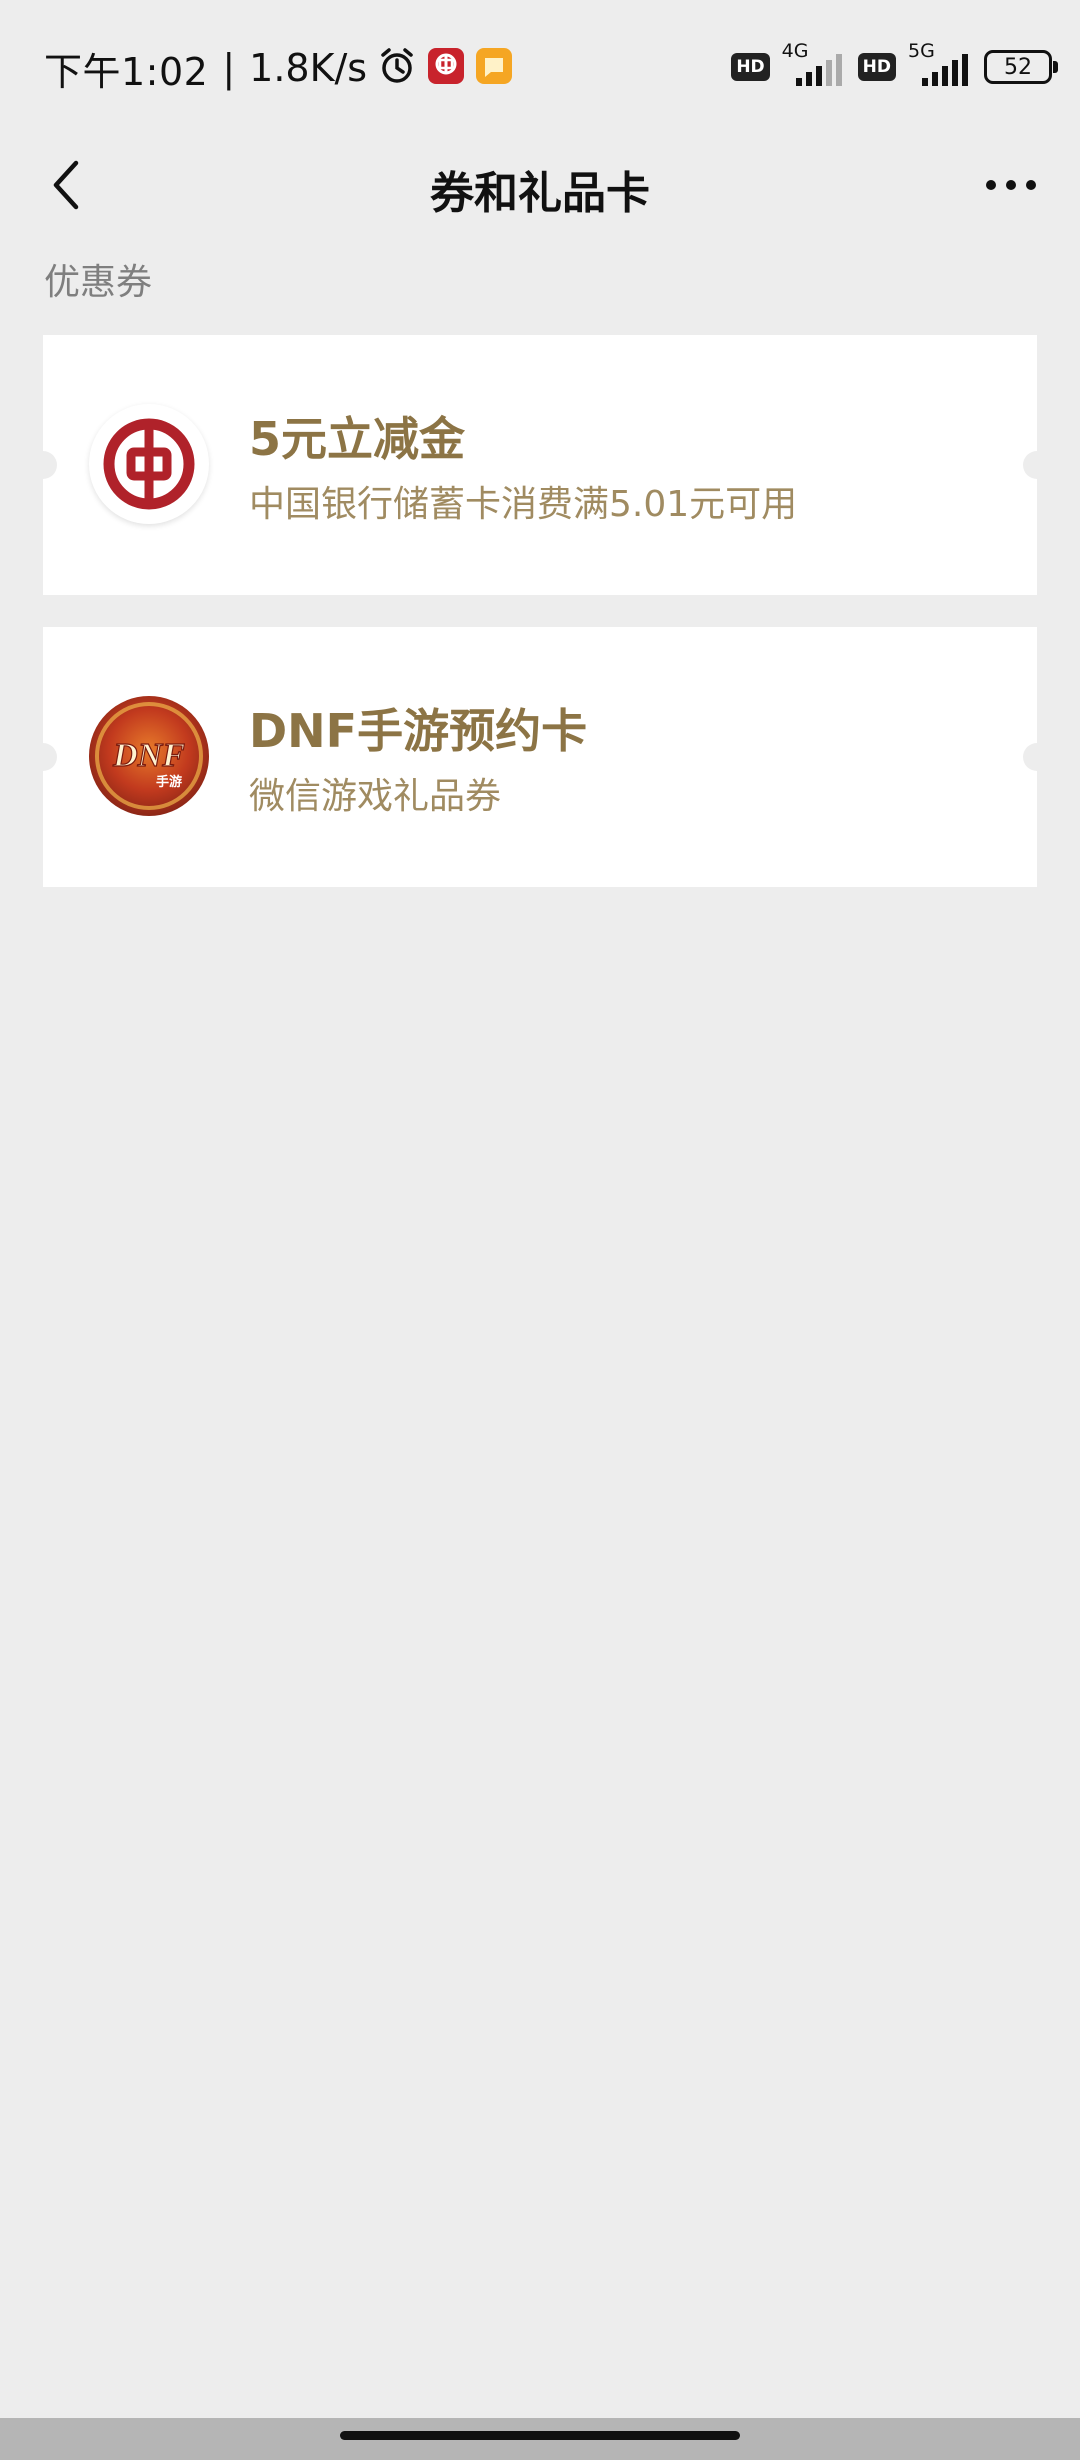 The height and width of the screenshot is (2460, 1080). What do you see at coordinates (940, 65) in the screenshot?
I see `signal-5g-icon: 5G` at bounding box center [940, 65].